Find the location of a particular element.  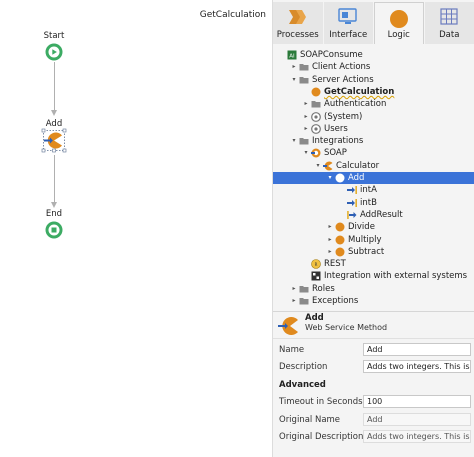

tree-item-label: Divide is located at coordinates (361, 227).